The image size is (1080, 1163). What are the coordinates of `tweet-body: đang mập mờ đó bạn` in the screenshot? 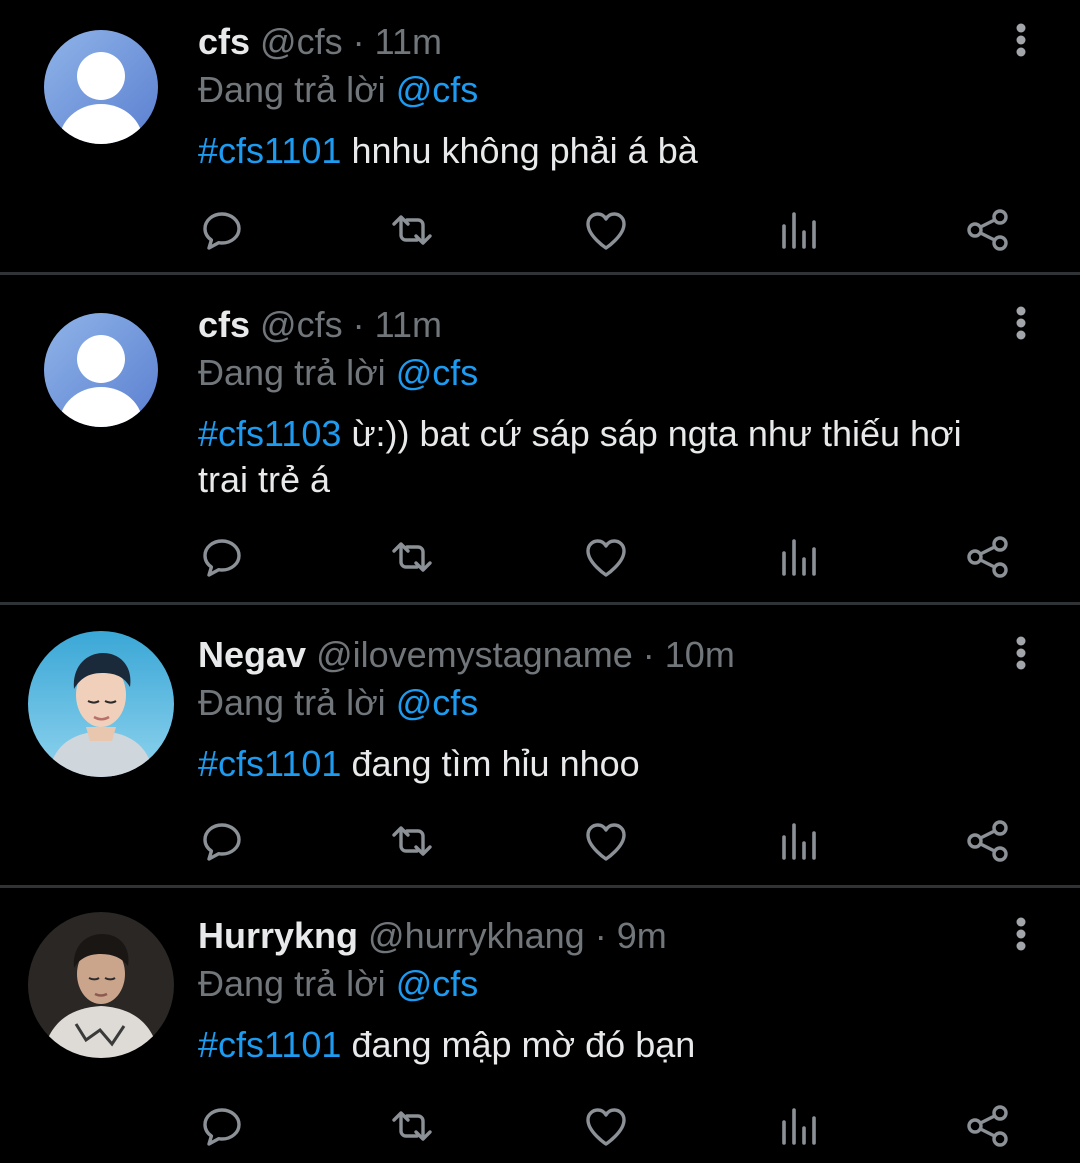 It's located at (518, 1044).